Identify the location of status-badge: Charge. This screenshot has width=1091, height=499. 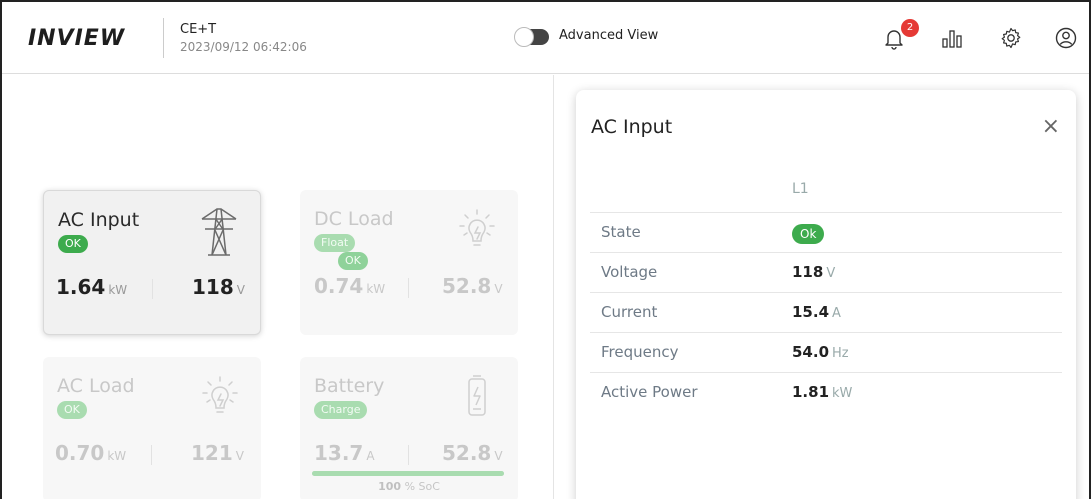
(341, 410).